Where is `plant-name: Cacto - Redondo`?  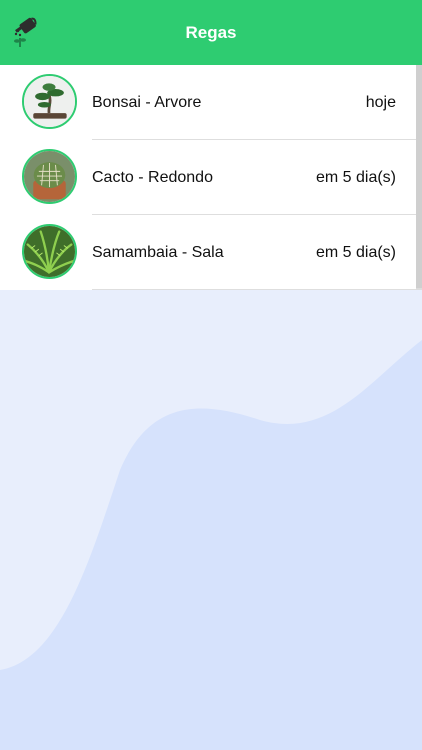
plant-name: Cacto - Redondo is located at coordinates (152, 177).